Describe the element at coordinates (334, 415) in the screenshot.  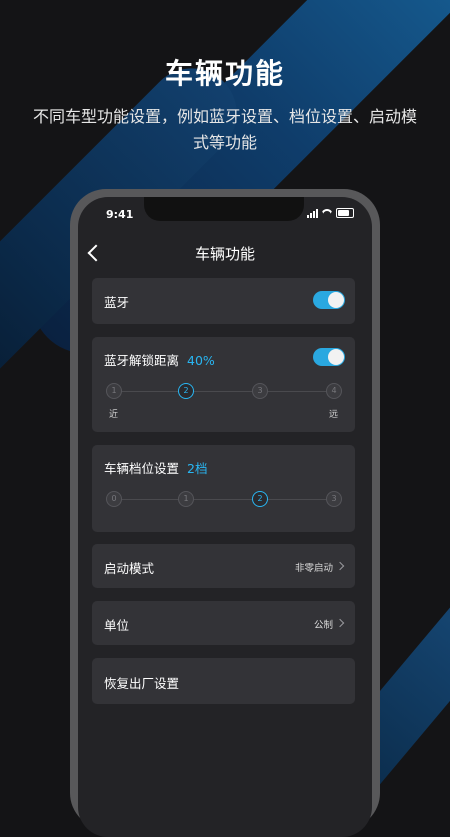
I see `far-label: 远` at that location.